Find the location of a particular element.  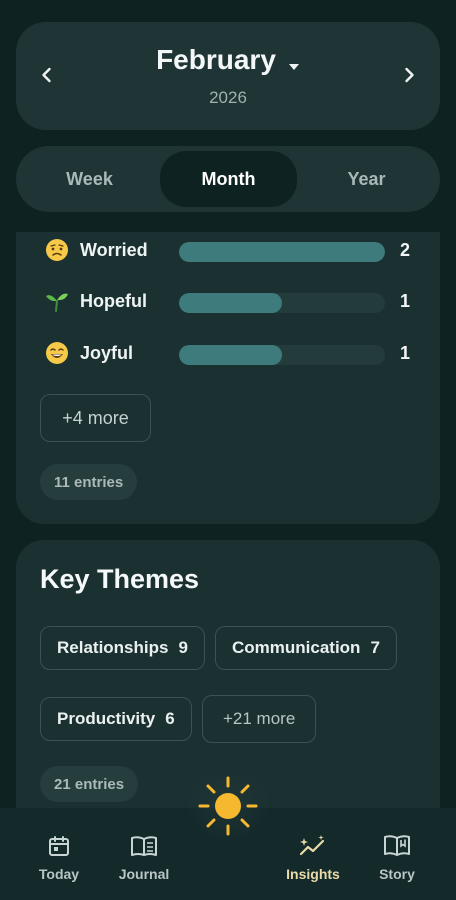

chevron-right-icon is located at coordinates (409, 75).